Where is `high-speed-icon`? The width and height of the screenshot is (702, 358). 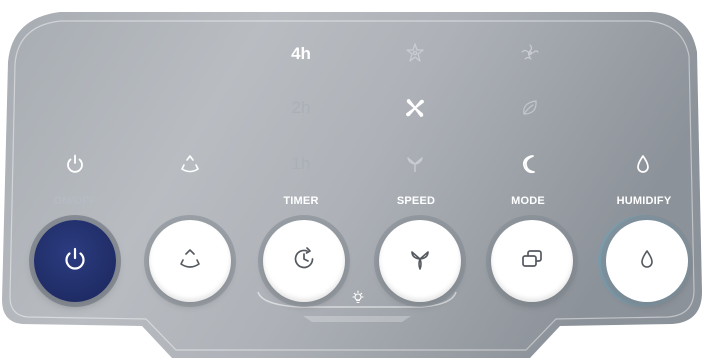 high-speed-icon is located at coordinates (415, 53).